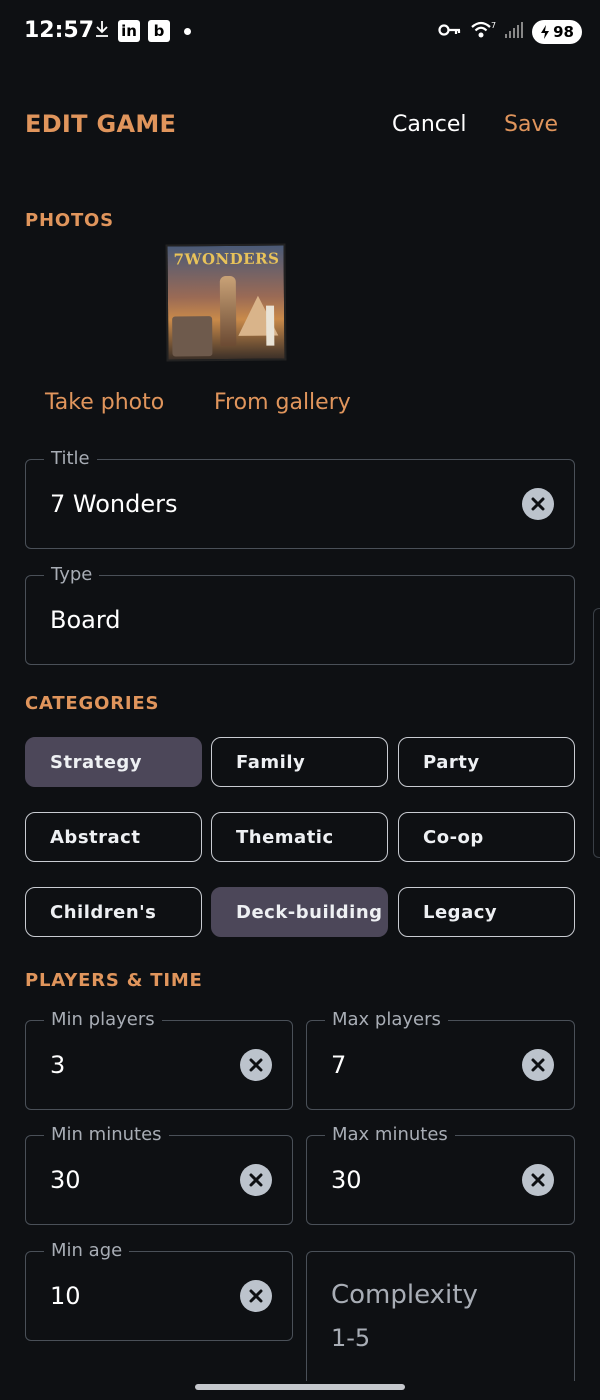  I want to click on chip-strategy: Strategy, so click(113, 762).